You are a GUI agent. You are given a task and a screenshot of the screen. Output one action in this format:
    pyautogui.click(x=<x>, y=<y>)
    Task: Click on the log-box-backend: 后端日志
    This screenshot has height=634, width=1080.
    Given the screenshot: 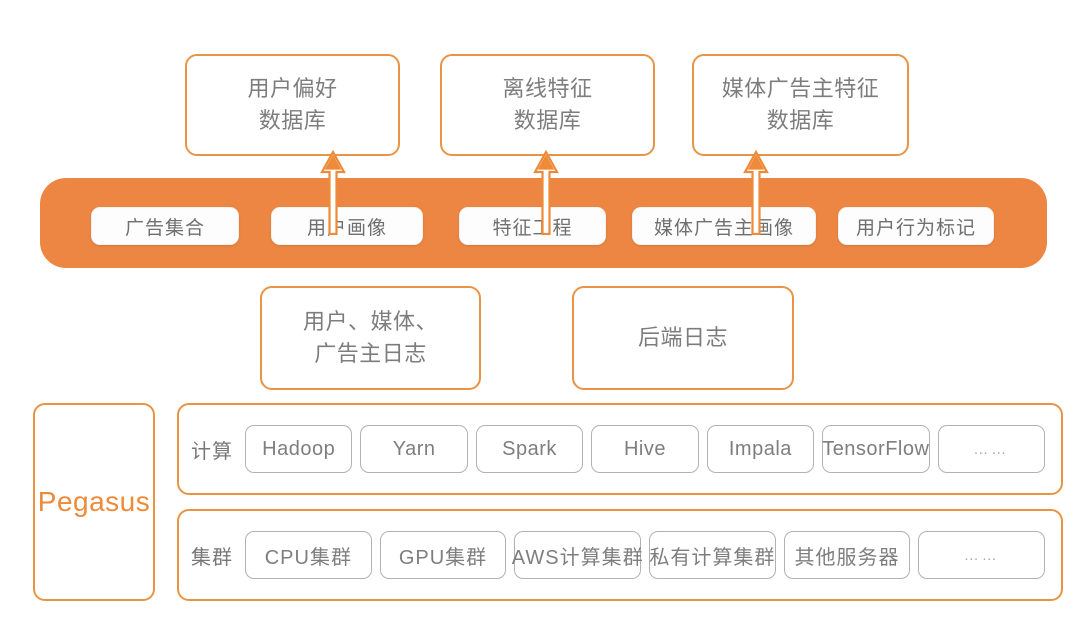 What is the action you would take?
    pyautogui.click(x=683, y=338)
    